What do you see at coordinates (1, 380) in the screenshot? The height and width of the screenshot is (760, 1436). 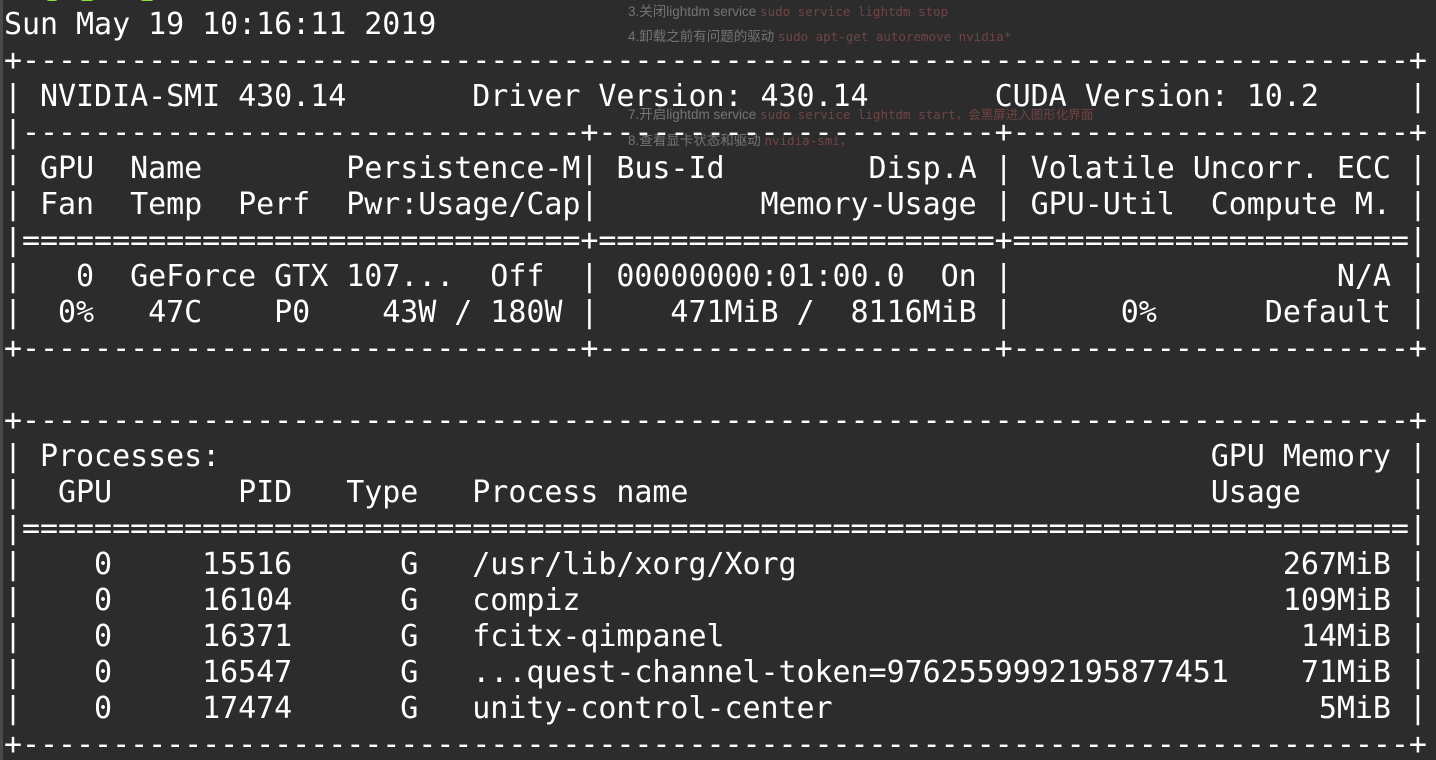 I see `window-border` at bounding box center [1, 380].